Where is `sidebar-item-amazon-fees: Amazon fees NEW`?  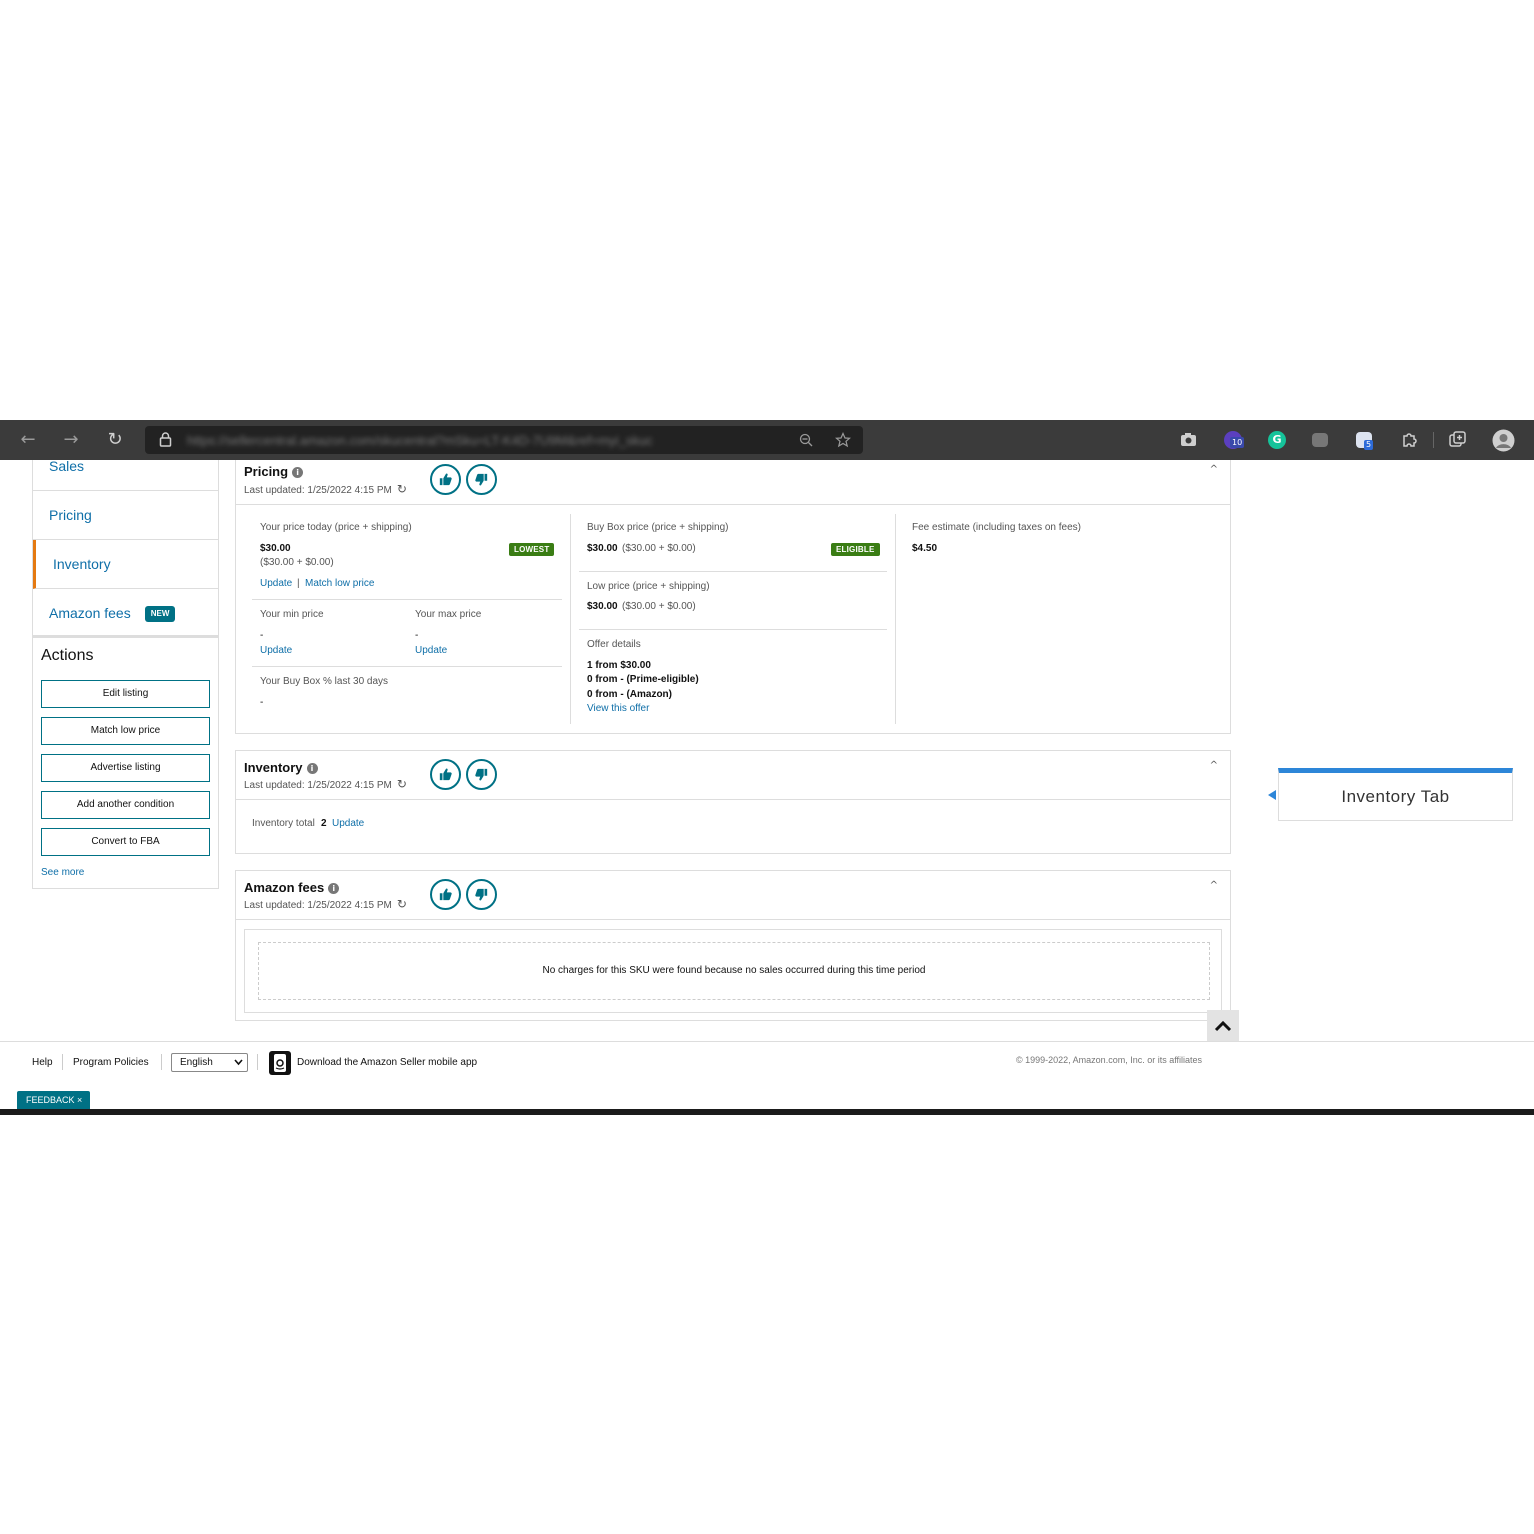 sidebar-item-amazon-fees: Amazon fees NEW is located at coordinates (125, 613).